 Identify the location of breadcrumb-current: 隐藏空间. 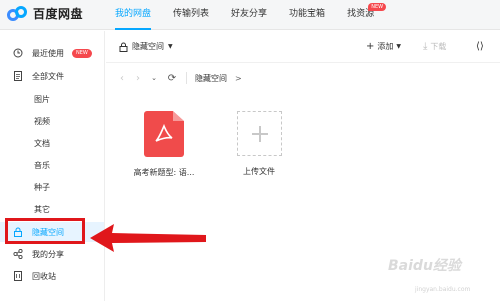
(211, 78).